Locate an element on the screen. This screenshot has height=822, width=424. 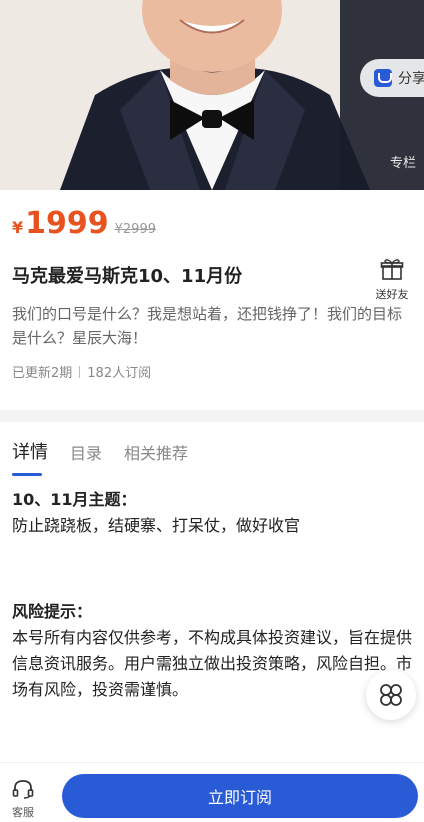
customer-service-label: 客服 is located at coordinates (23, 812).